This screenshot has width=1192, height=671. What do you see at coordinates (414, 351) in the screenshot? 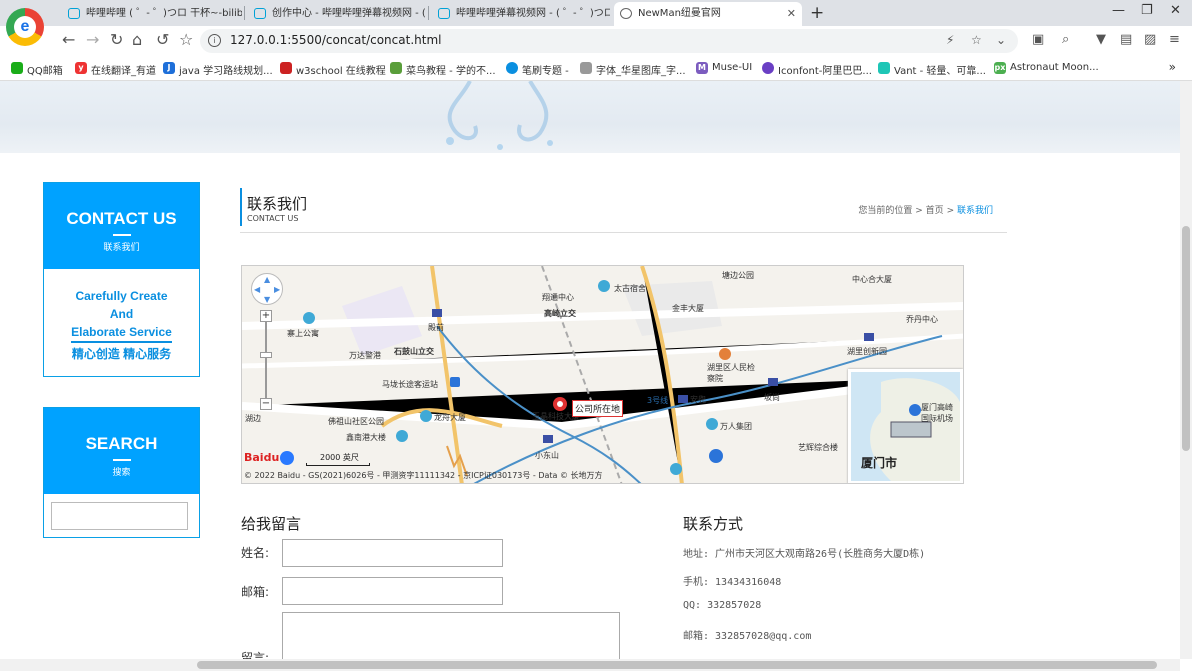
I see `map-label: 石鼓山立交` at bounding box center [414, 351].